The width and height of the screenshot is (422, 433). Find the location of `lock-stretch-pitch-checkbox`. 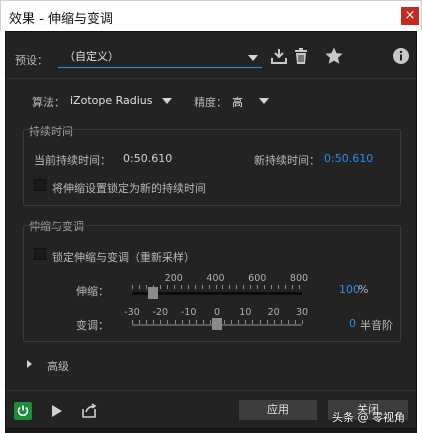

lock-stretch-pitch-checkbox is located at coordinates (40, 254).